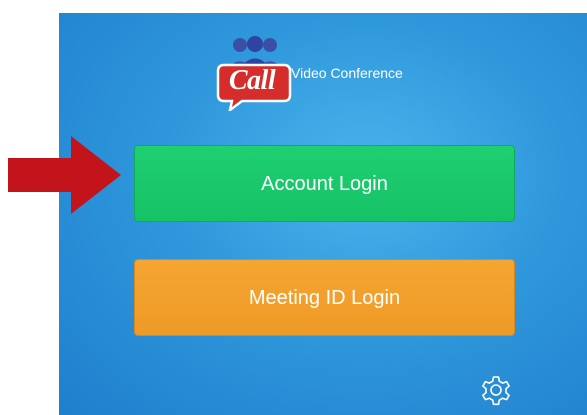 This screenshot has height=415, width=587. Describe the element at coordinates (324, 183) in the screenshot. I see `account-login-button: Account Login` at that location.